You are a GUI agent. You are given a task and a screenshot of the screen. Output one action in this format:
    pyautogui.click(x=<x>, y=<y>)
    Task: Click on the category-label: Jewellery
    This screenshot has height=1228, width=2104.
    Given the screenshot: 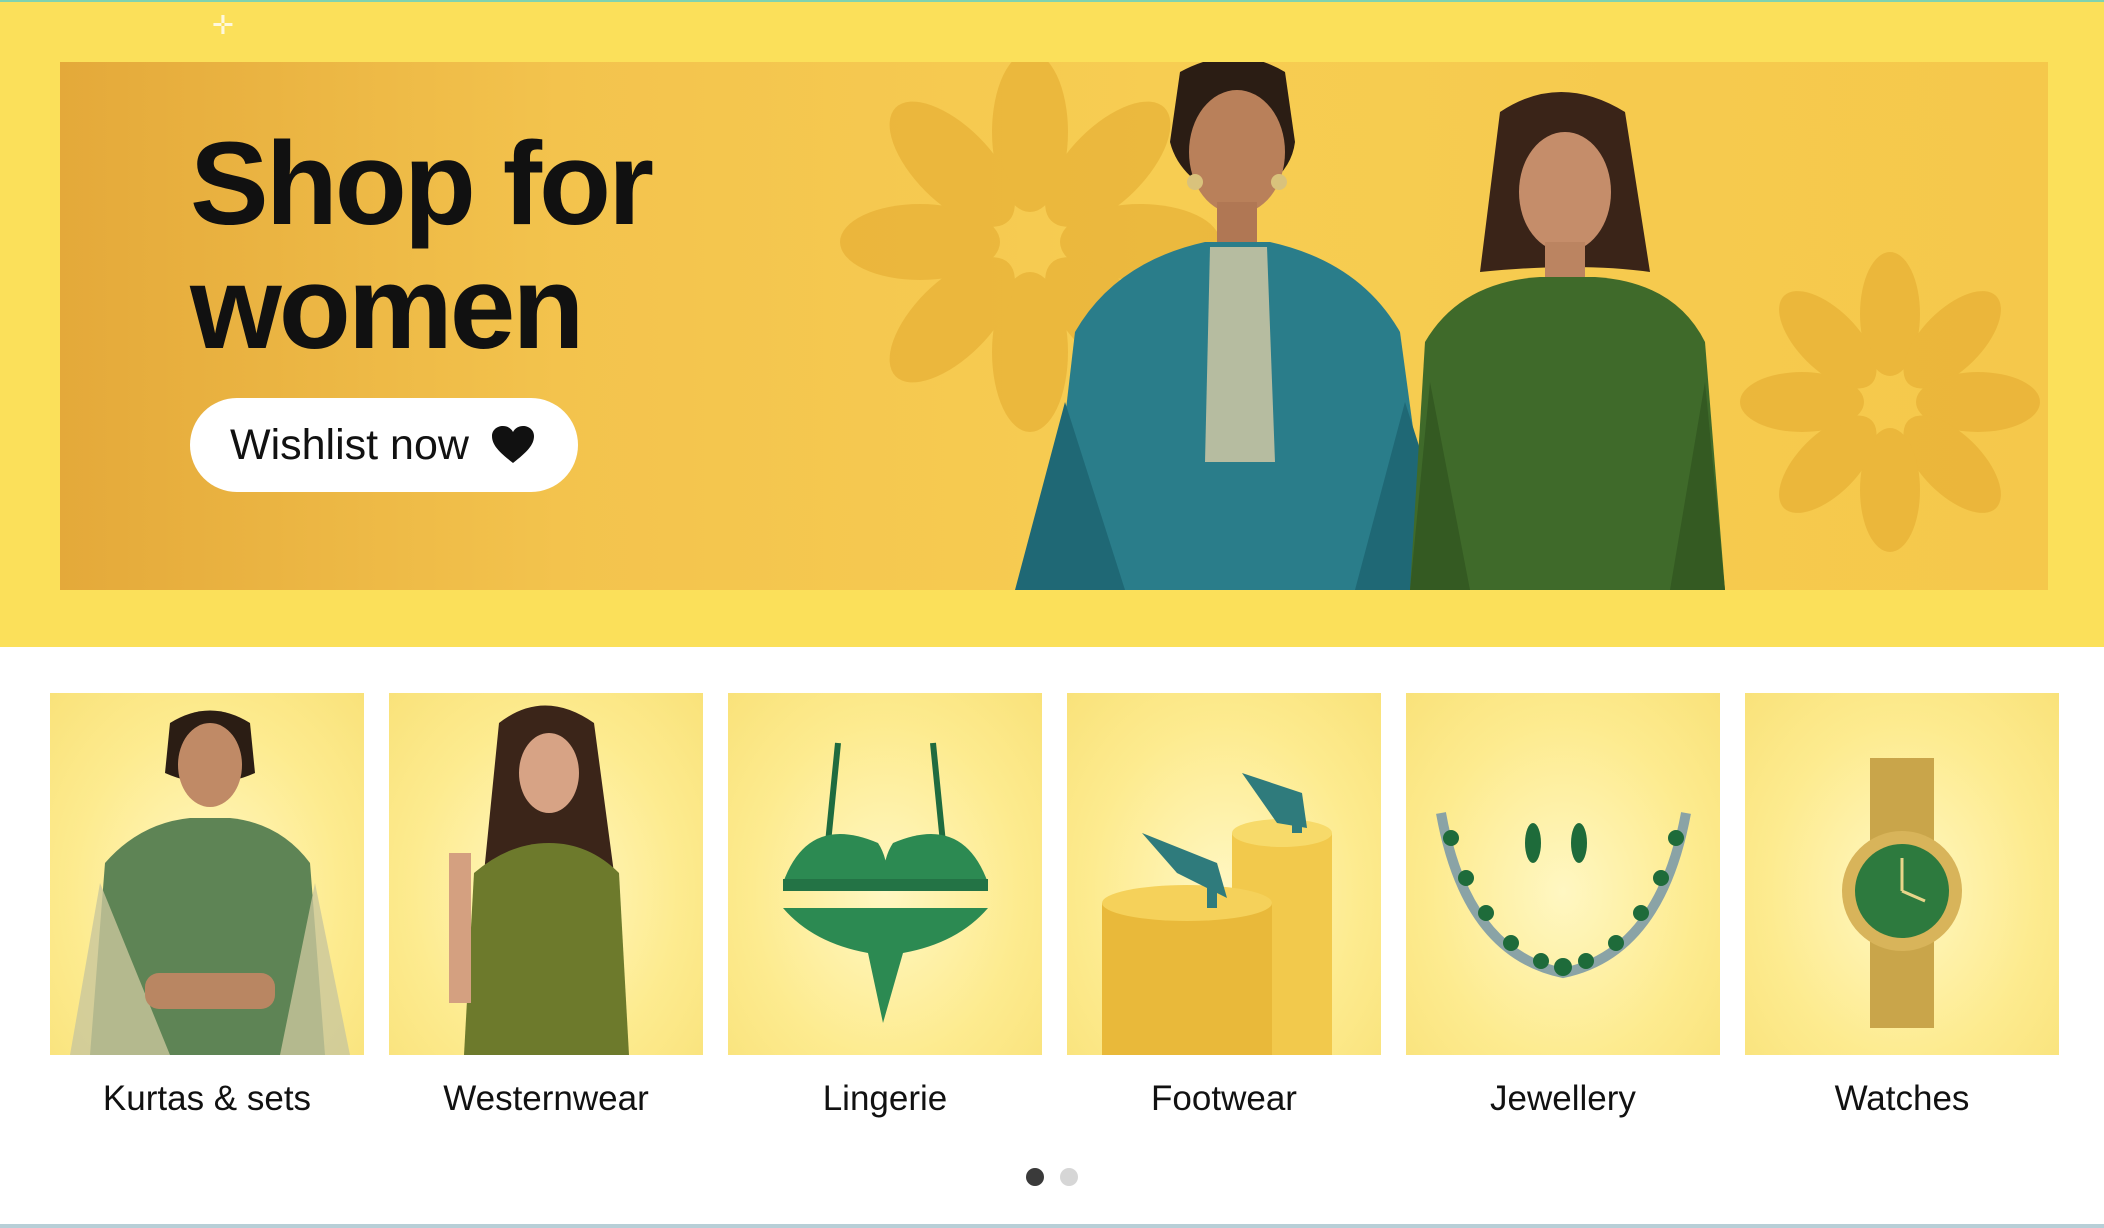 What is the action you would take?
    pyautogui.click(x=1563, y=1098)
    